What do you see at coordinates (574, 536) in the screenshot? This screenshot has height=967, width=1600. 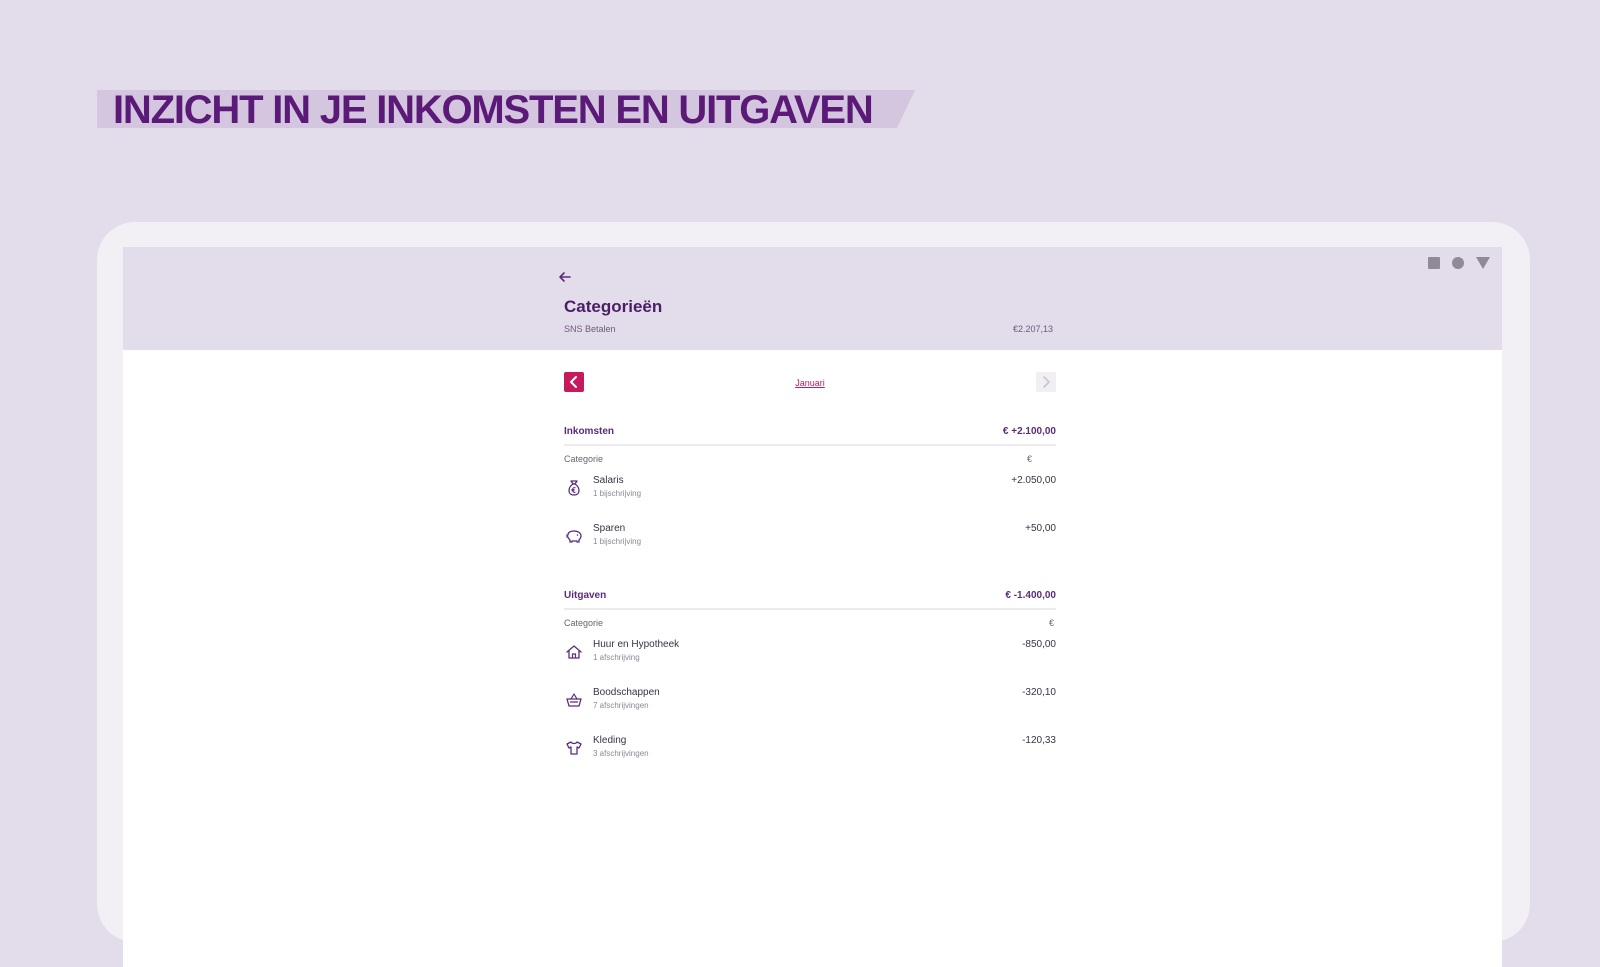 I see `piggy-bank-icon` at bounding box center [574, 536].